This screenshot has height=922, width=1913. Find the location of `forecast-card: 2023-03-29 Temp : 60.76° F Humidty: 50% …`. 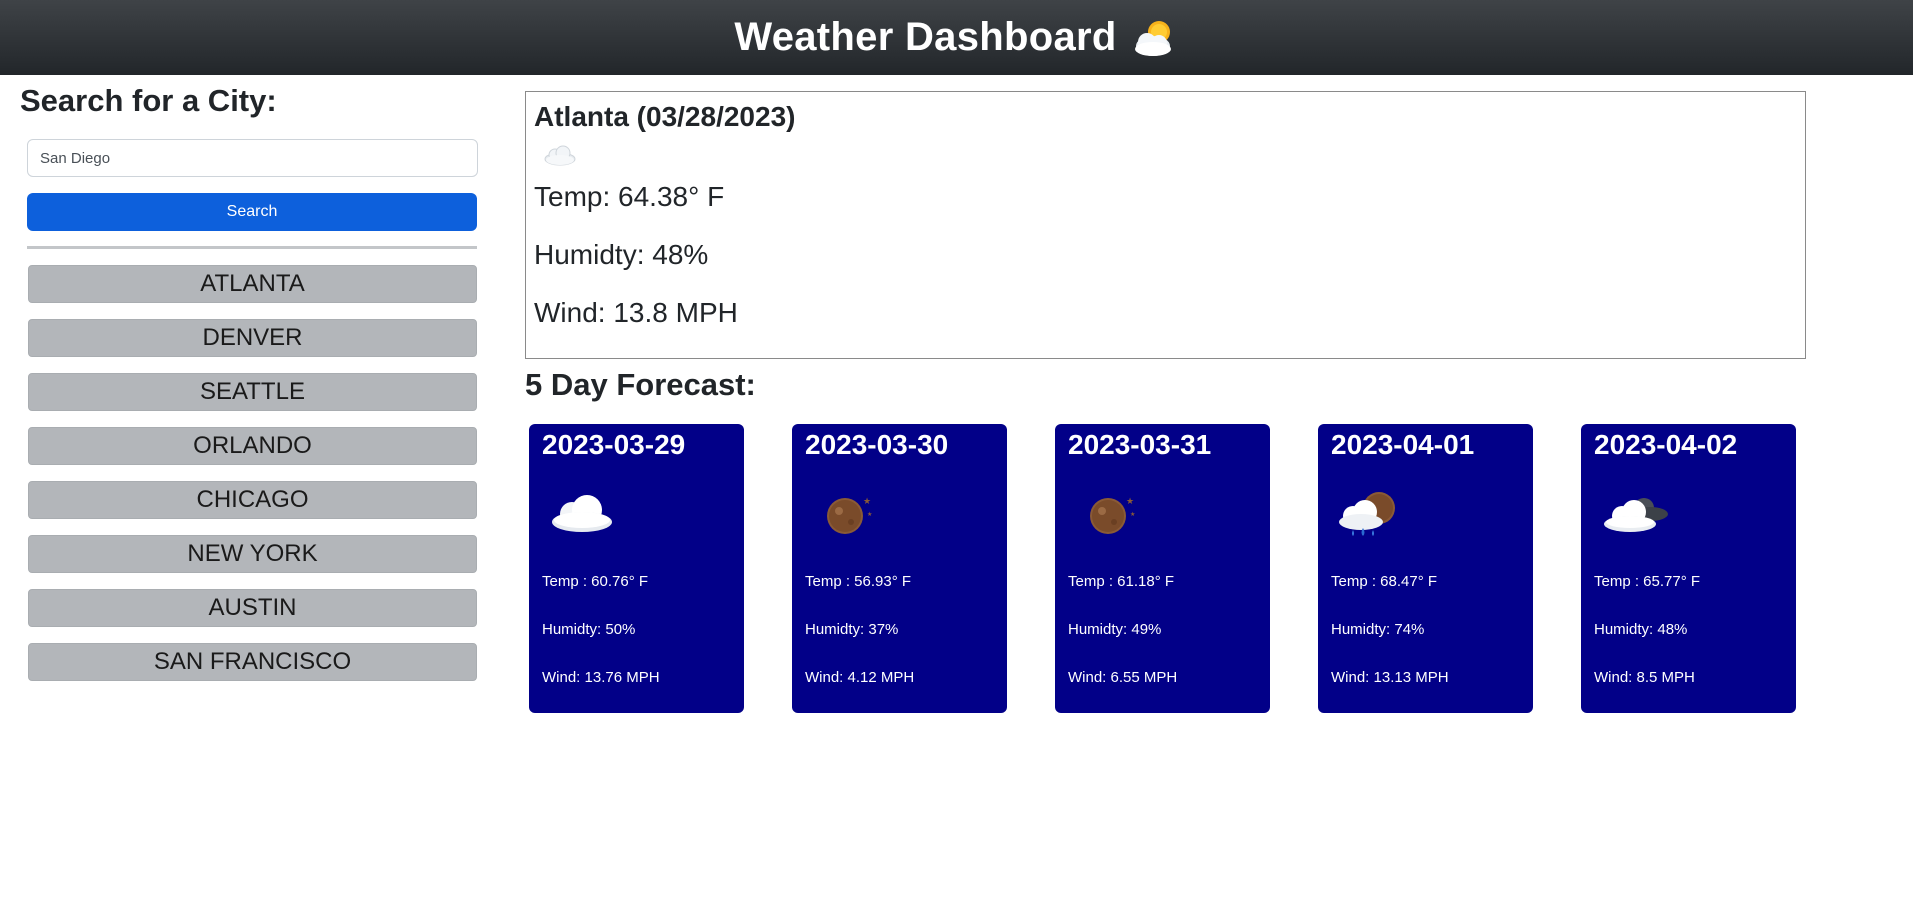

forecast-card: 2023-03-29 Temp : 60.76° F Humidty: 50% … is located at coordinates (636, 568).